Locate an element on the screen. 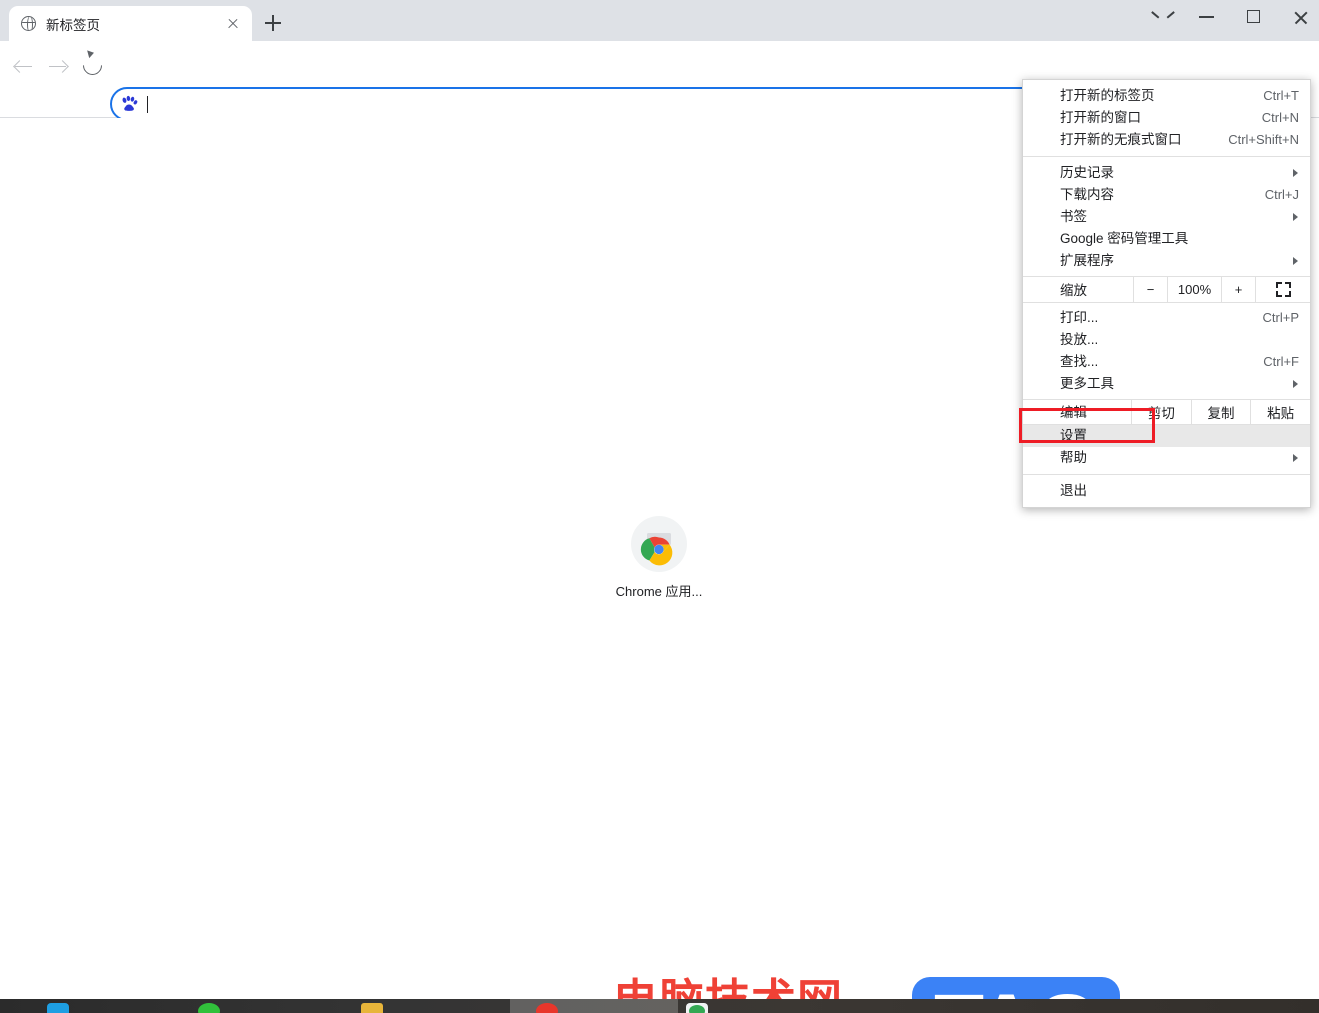 The height and width of the screenshot is (1013, 1319). baidu-paw-icon is located at coordinates (129, 104).